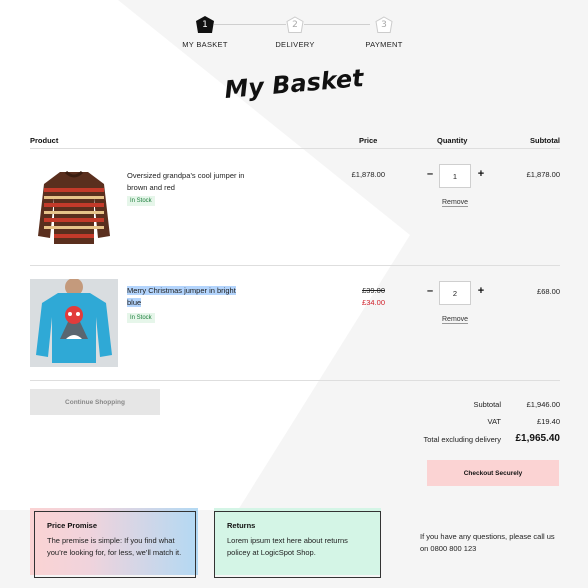 The width and height of the screenshot is (588, 588). Describe the element at coordinates (538, 438) in the screenshot. I see `total-value: £1,965.40` at that location.